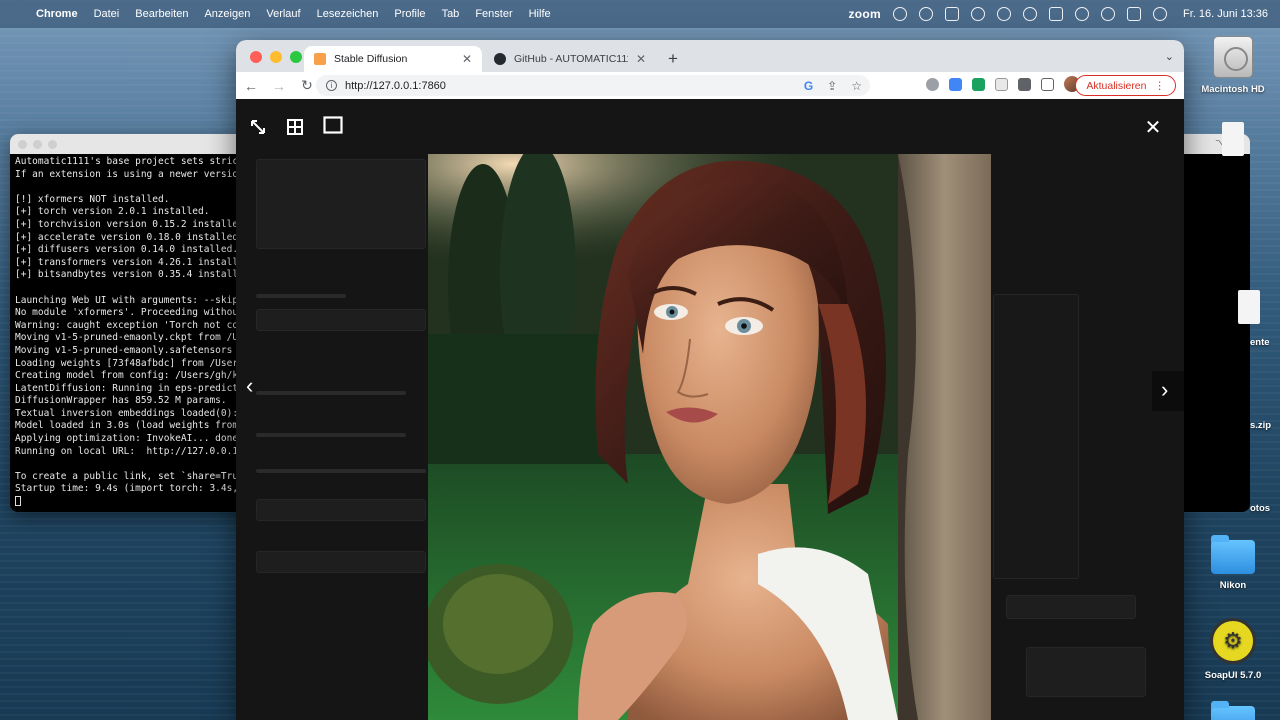  I want to click on window-zoom-button, so click(296, 57).